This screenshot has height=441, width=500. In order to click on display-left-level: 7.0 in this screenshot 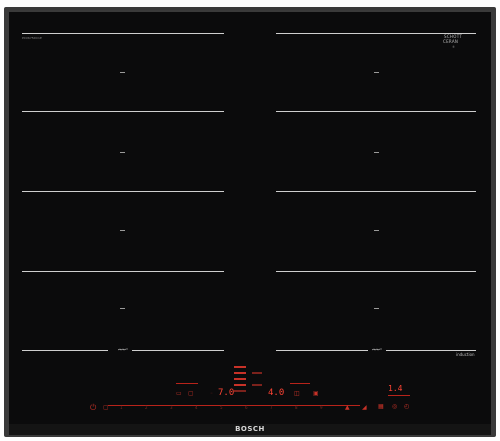, I will do `click(226, 393)`.